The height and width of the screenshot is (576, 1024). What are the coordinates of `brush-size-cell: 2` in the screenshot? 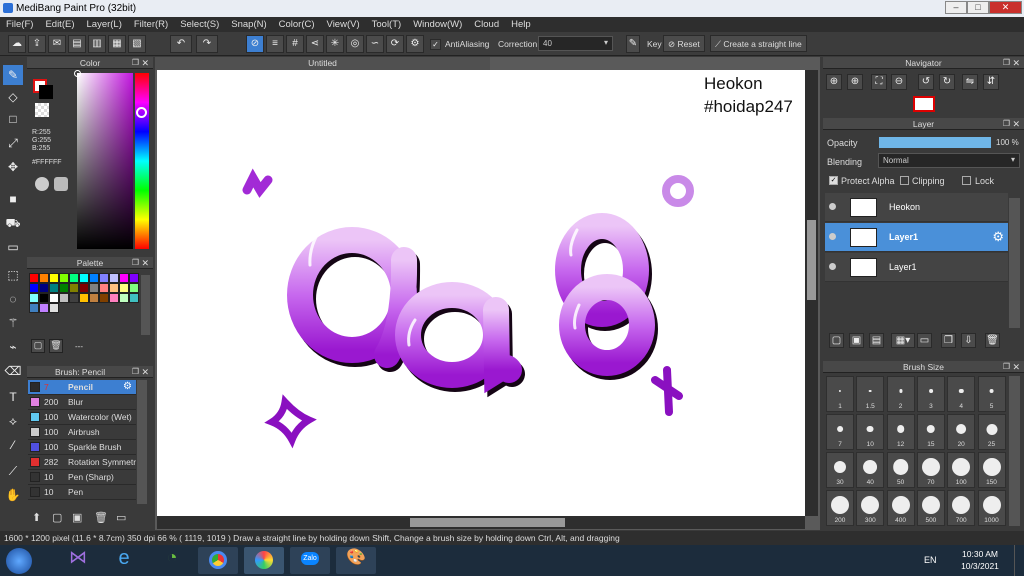 It's located at (900, 394).